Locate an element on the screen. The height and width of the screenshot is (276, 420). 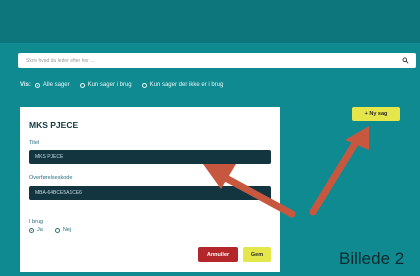
code-field-label: Overførelseskode is located at coordinates (51, 178).